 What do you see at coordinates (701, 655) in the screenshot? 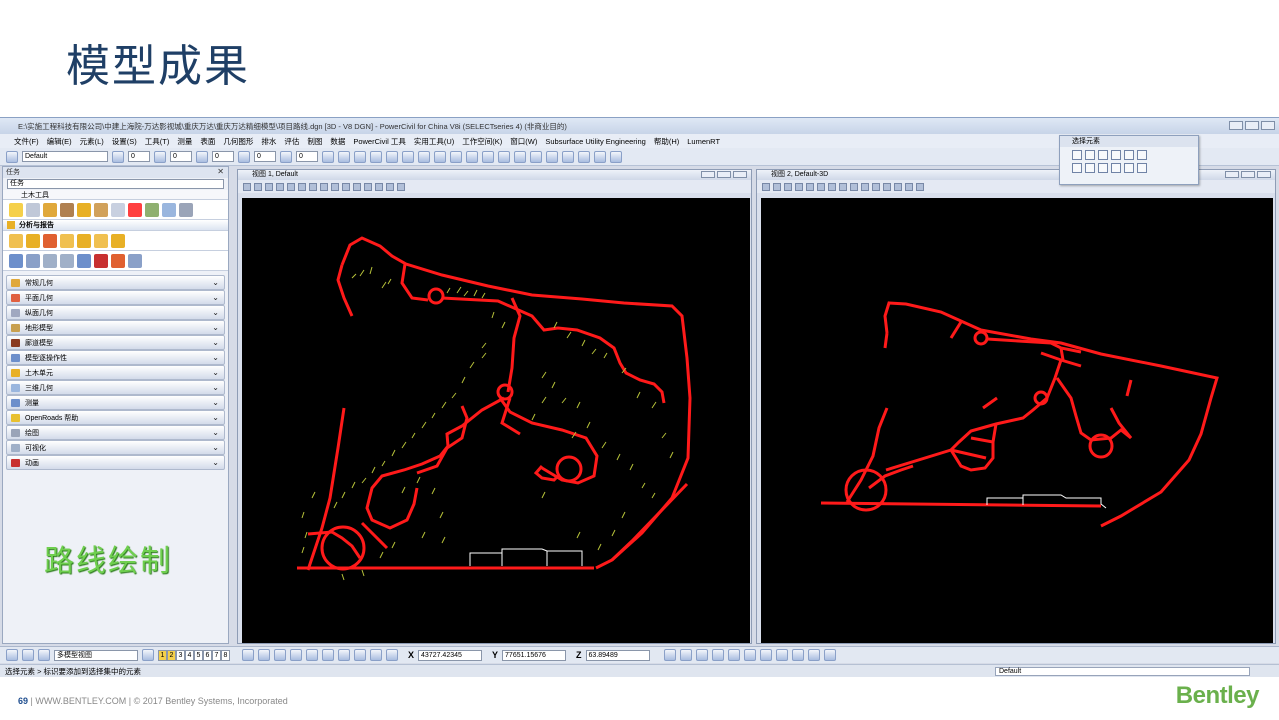
I see `draw-arc-icon` at bounding box center [701, 655].